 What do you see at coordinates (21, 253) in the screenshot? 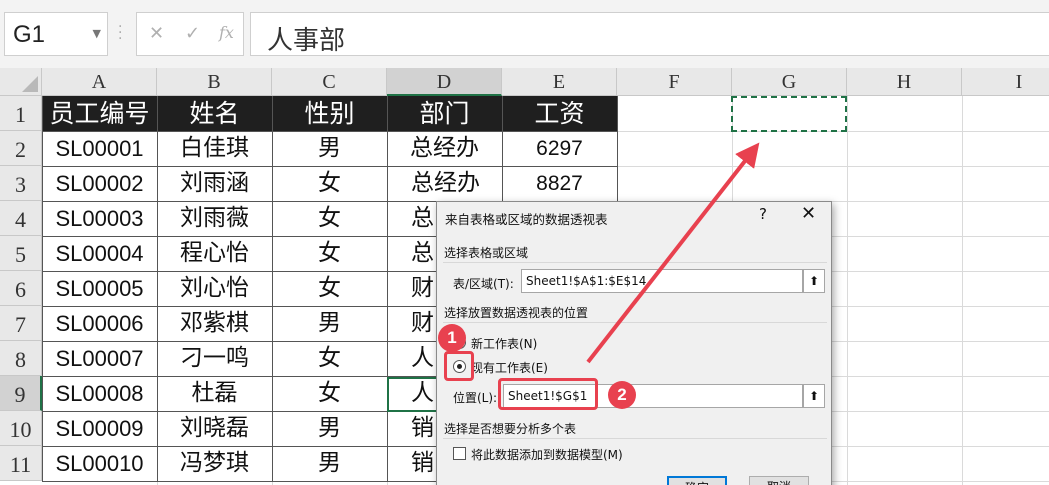
I see `row-header-5: 5` at bounding box center [21, 253].